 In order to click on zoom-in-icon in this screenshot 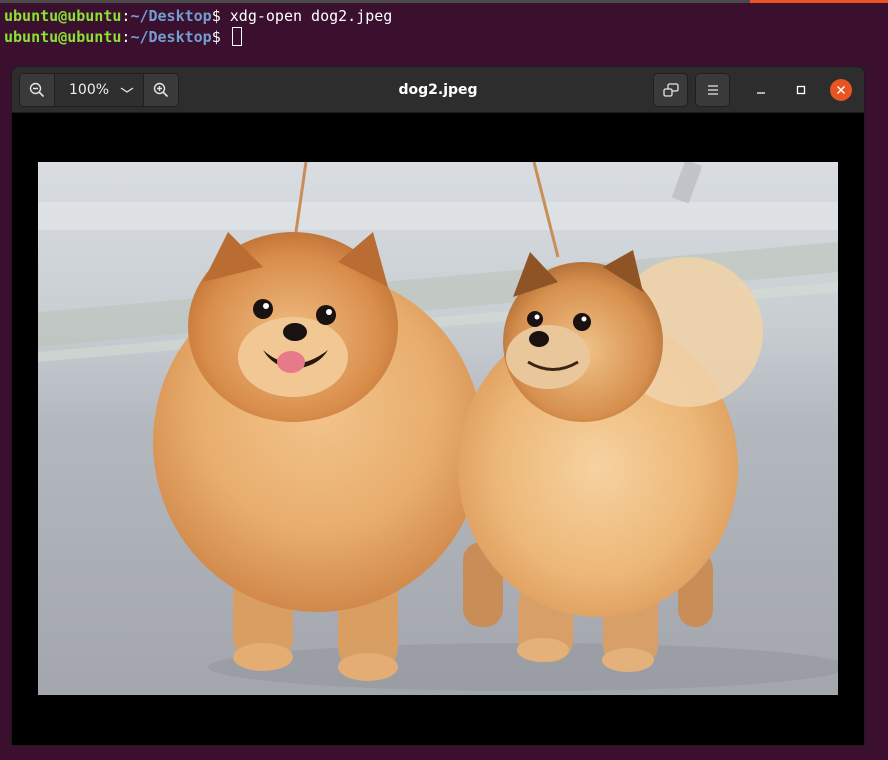, I will do `click(161, 90)`.